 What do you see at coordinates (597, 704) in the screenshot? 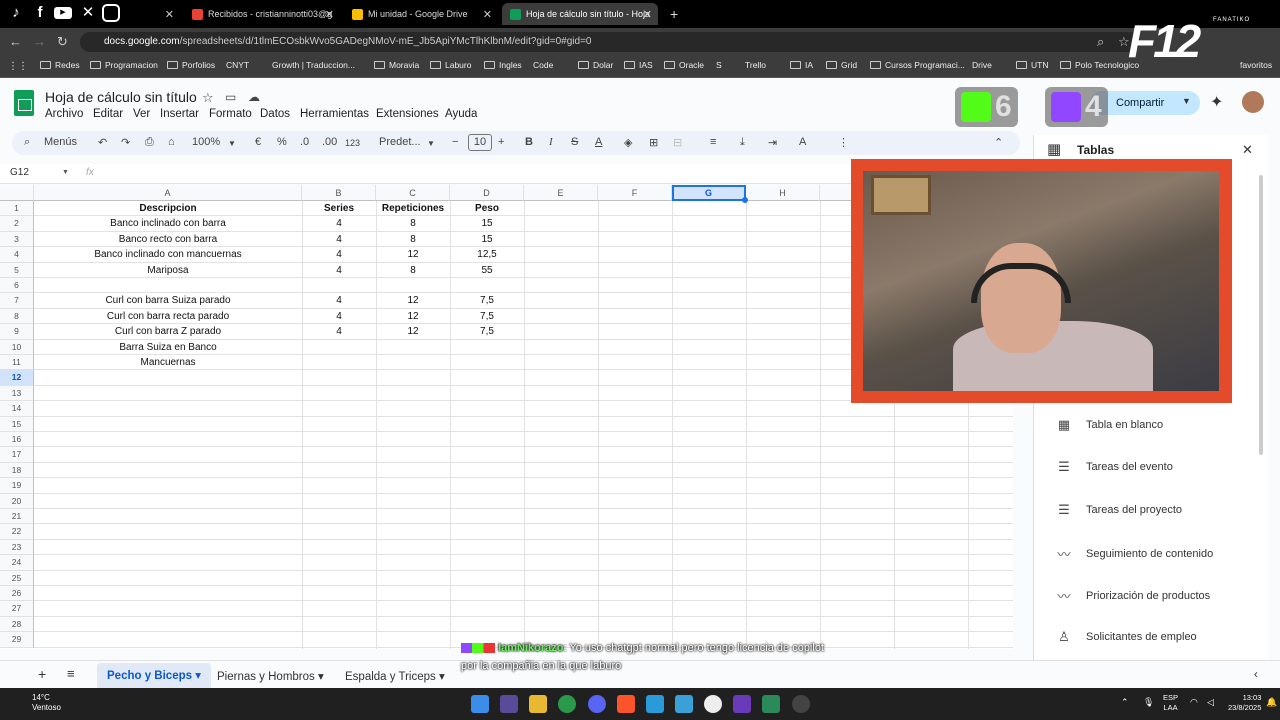
I see `discord-icon` at bounding box center [597, 704].